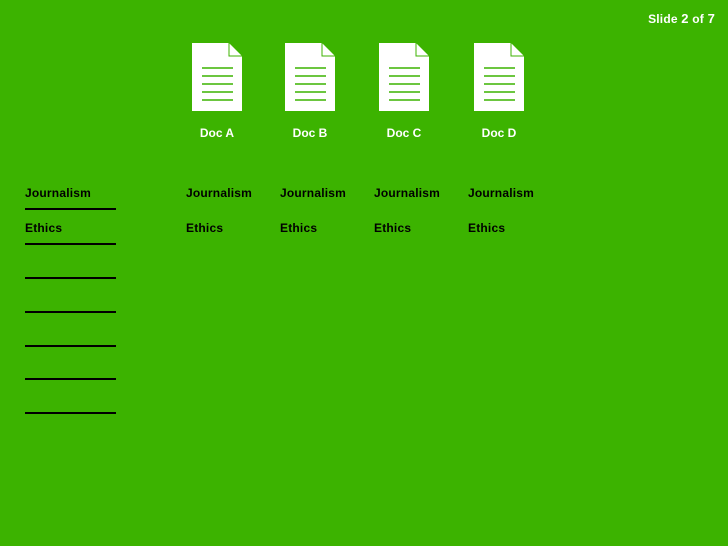 The height and width of the screenshot is (546, 728). What do you see at coordinates (499, 133) in the screenshot?
I see `doc-label: Doc D` at bounding box center [499, 133].